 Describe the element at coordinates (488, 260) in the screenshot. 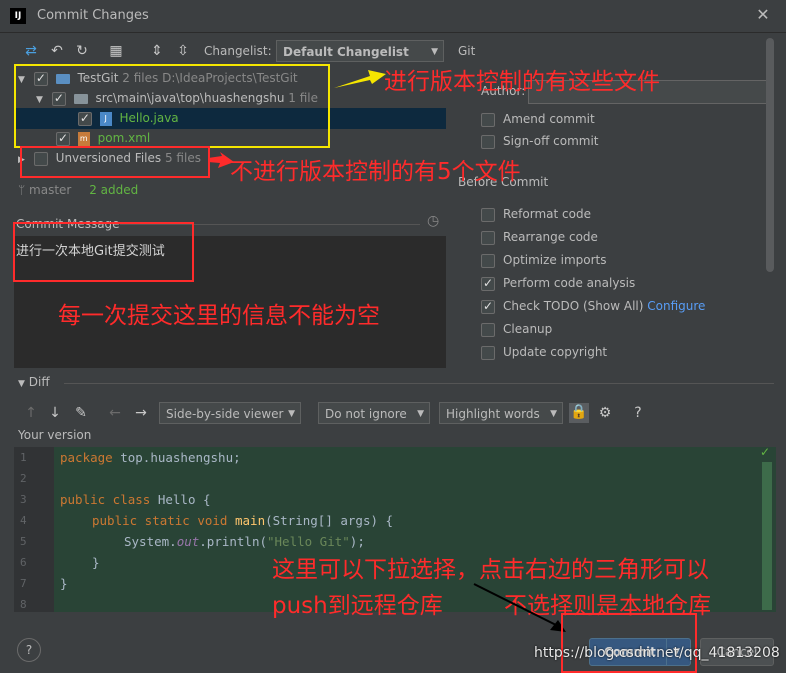

I see `optimize-checkbox` at that location.